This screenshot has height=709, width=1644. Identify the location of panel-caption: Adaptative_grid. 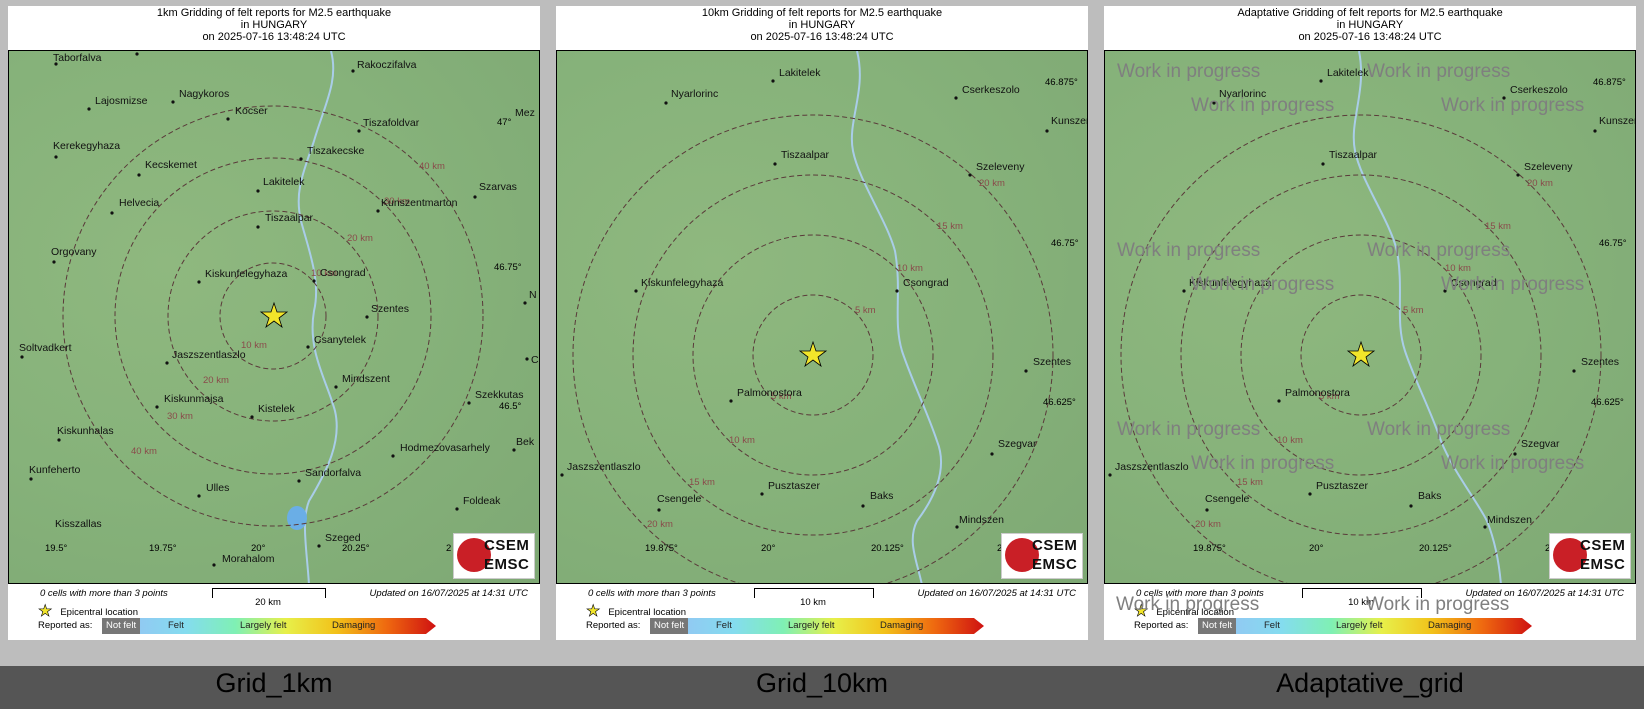
(1370, 683).